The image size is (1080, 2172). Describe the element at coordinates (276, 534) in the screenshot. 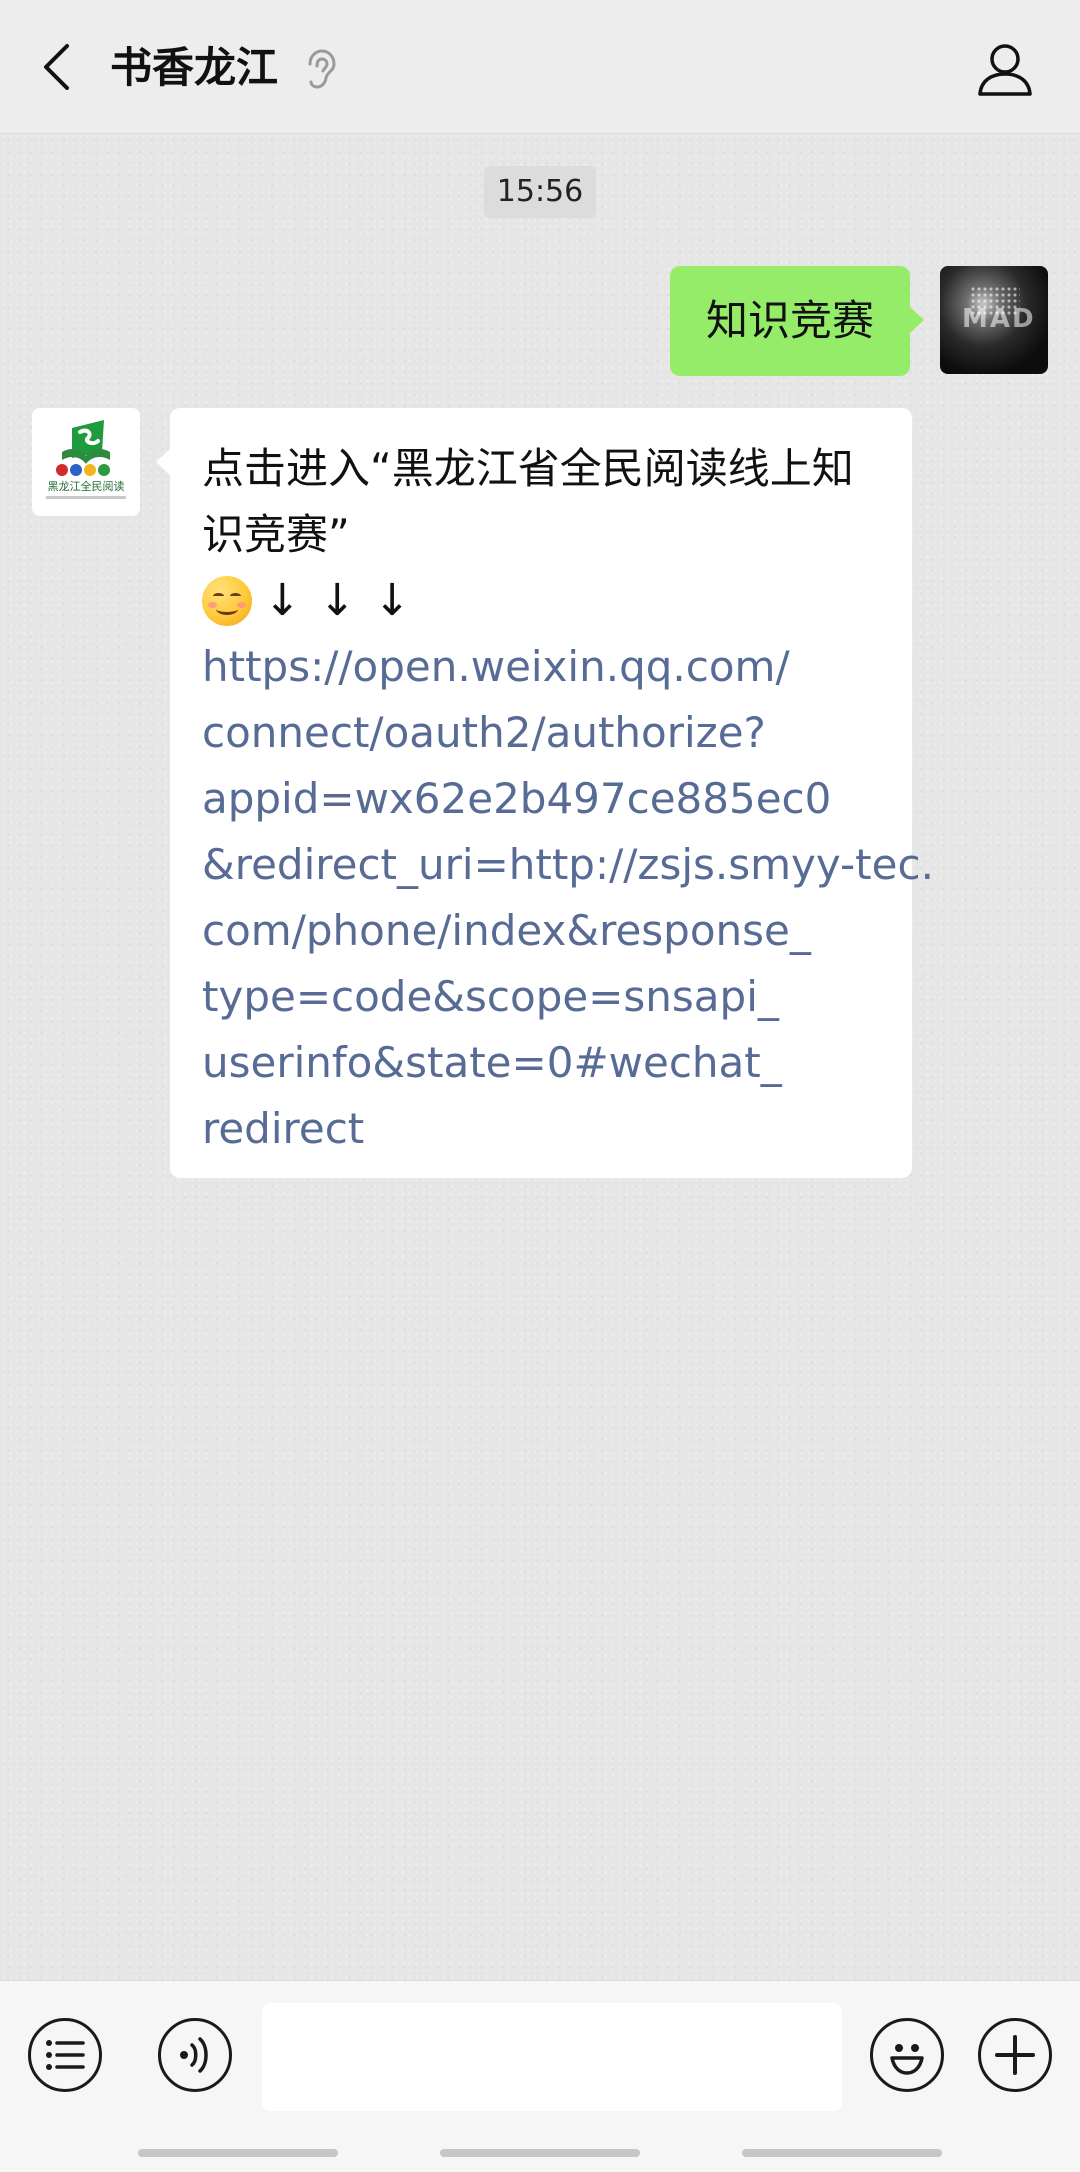

I see `message-text-line: 识竞赛”` at that location.